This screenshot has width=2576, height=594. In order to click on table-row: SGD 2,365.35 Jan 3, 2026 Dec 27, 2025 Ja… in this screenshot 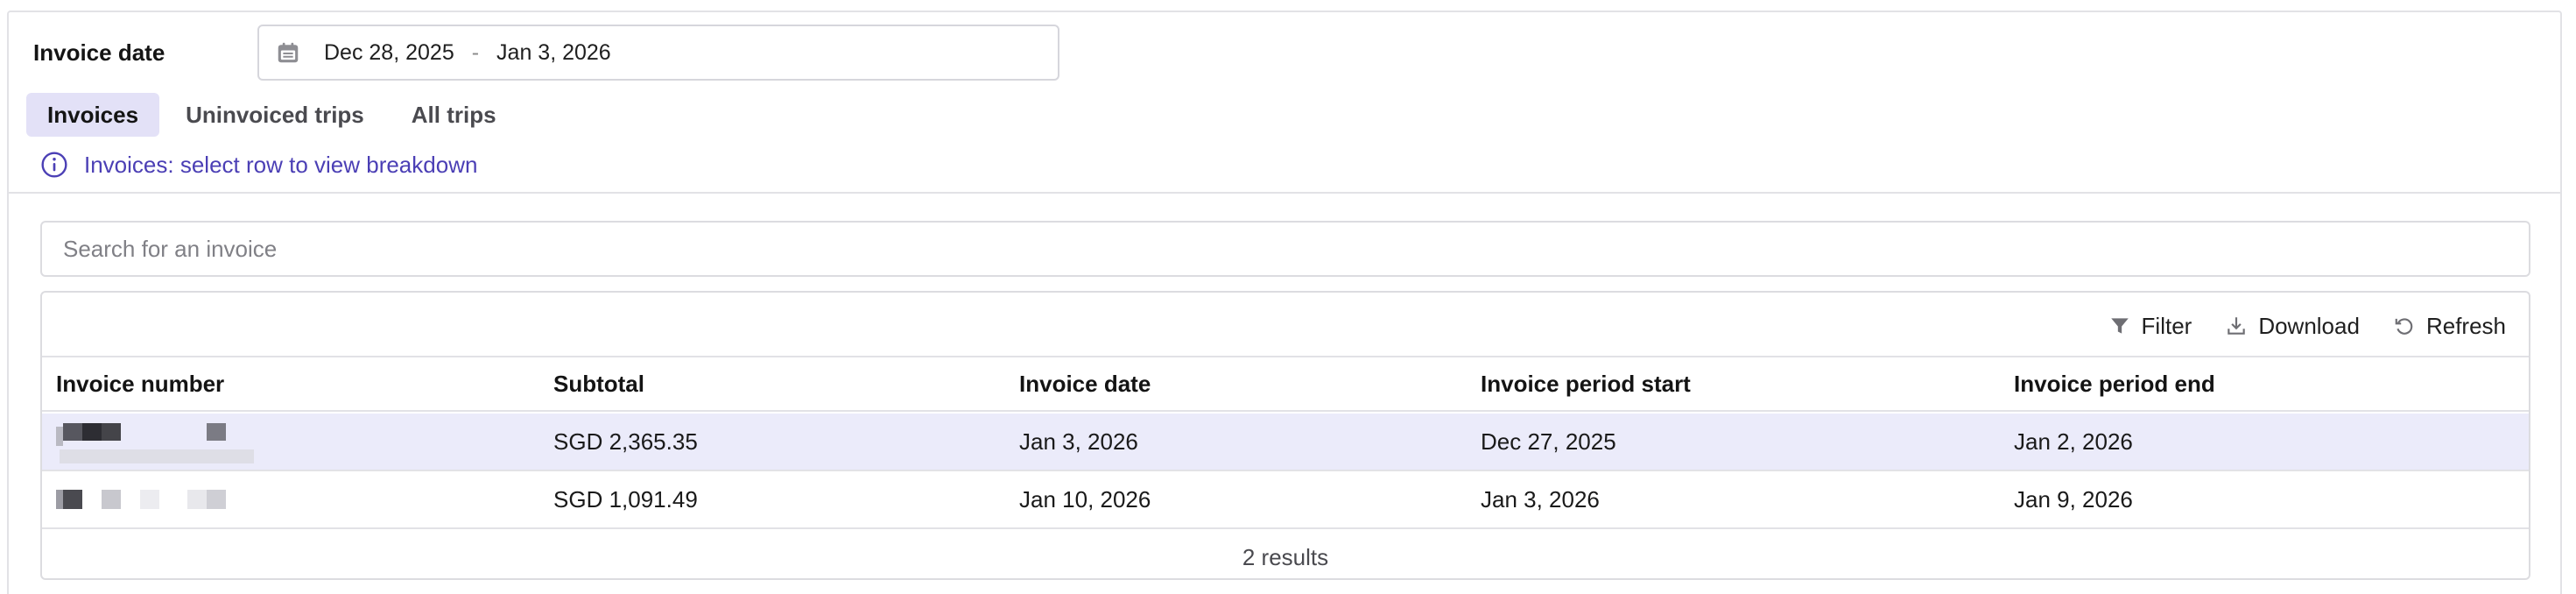, I will do `click(1285, 442)`.